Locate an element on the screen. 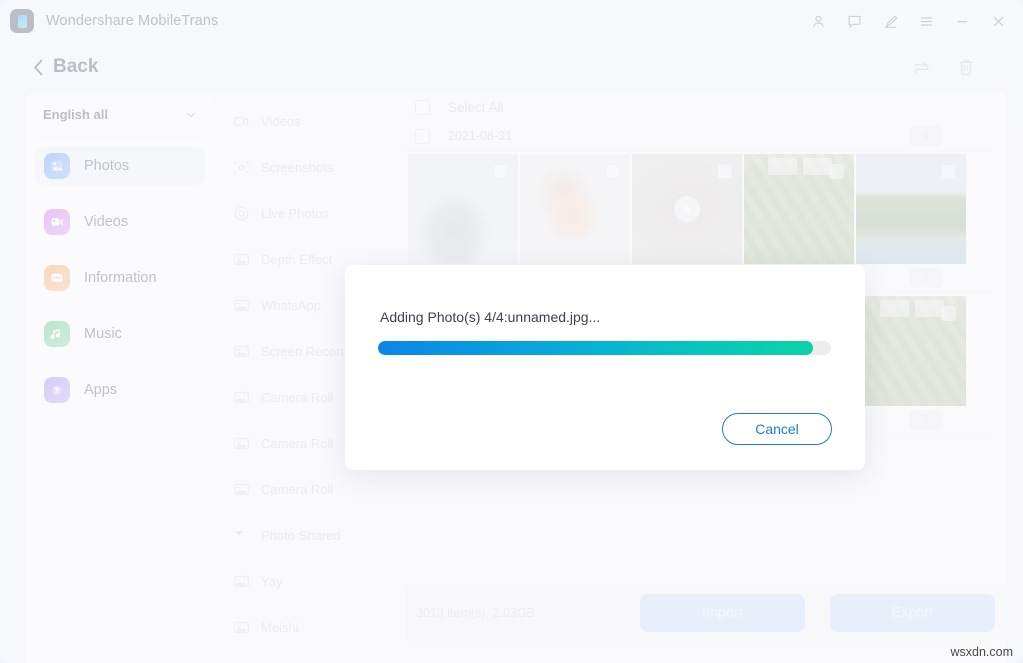  cancel-button: Cancel is located at coordinates (777, 429).